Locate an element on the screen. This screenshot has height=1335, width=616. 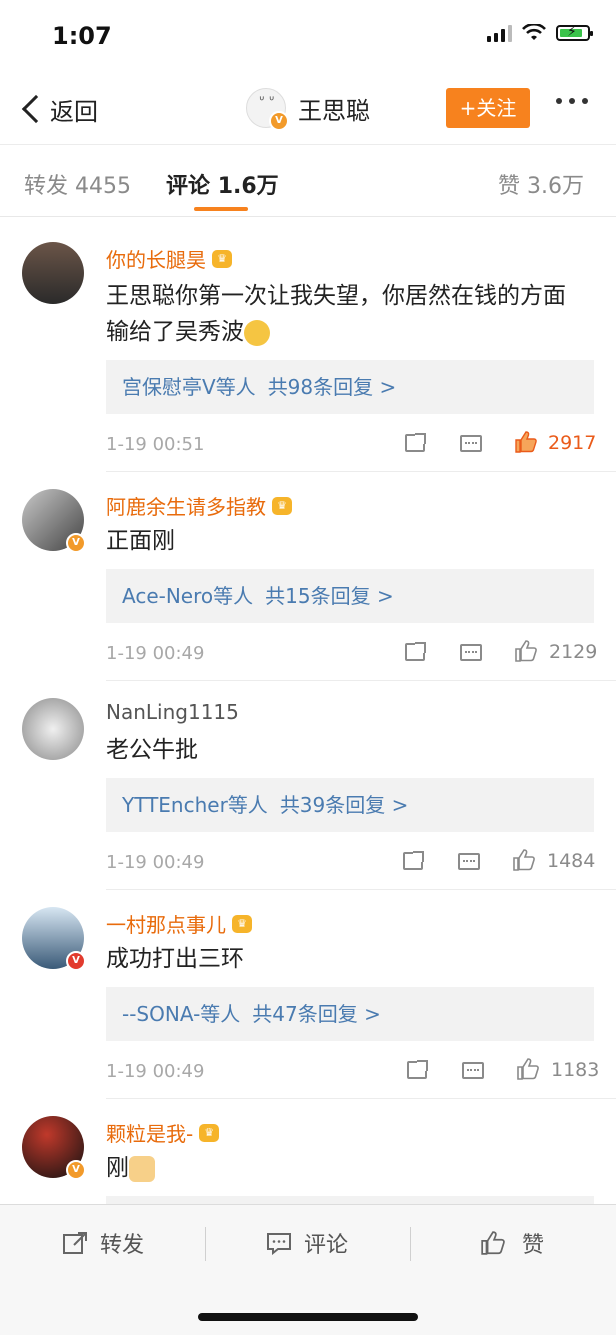
reply-preview: YTTEncher等人 共39条回复 > is located at coordinates (350, 805).